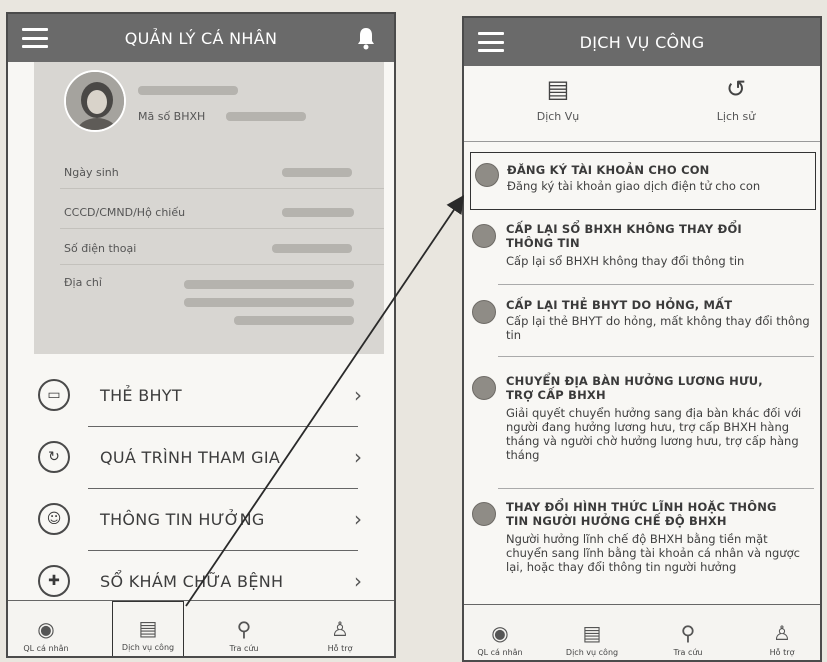 The image size is (827, 662). Describe the element at coordinates (190, 457) in the screenshot. I see `menu-item-label: QUÁ TRÌNH THAM GIA` at that location.